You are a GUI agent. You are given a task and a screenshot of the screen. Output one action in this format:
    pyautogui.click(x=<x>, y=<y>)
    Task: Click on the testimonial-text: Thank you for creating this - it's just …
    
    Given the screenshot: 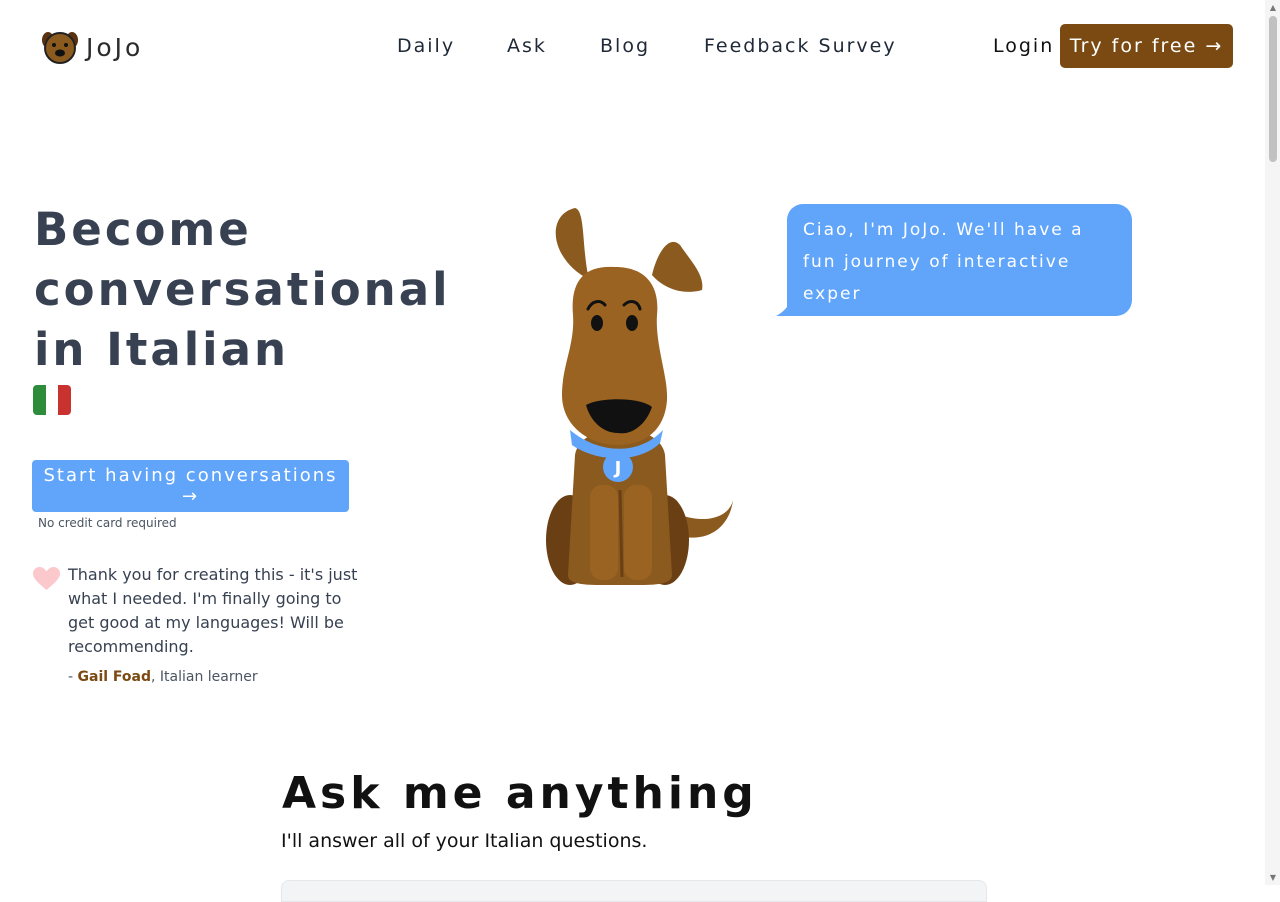 What is the action you would take?
    pyautogui.click(x=213, y=610)
    